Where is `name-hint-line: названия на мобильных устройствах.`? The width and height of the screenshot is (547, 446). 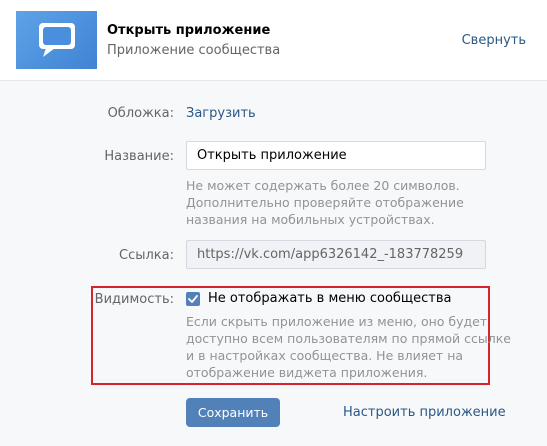
name-hint-line: названия на мобильных устройствах. is located at coordinates (310, 219).